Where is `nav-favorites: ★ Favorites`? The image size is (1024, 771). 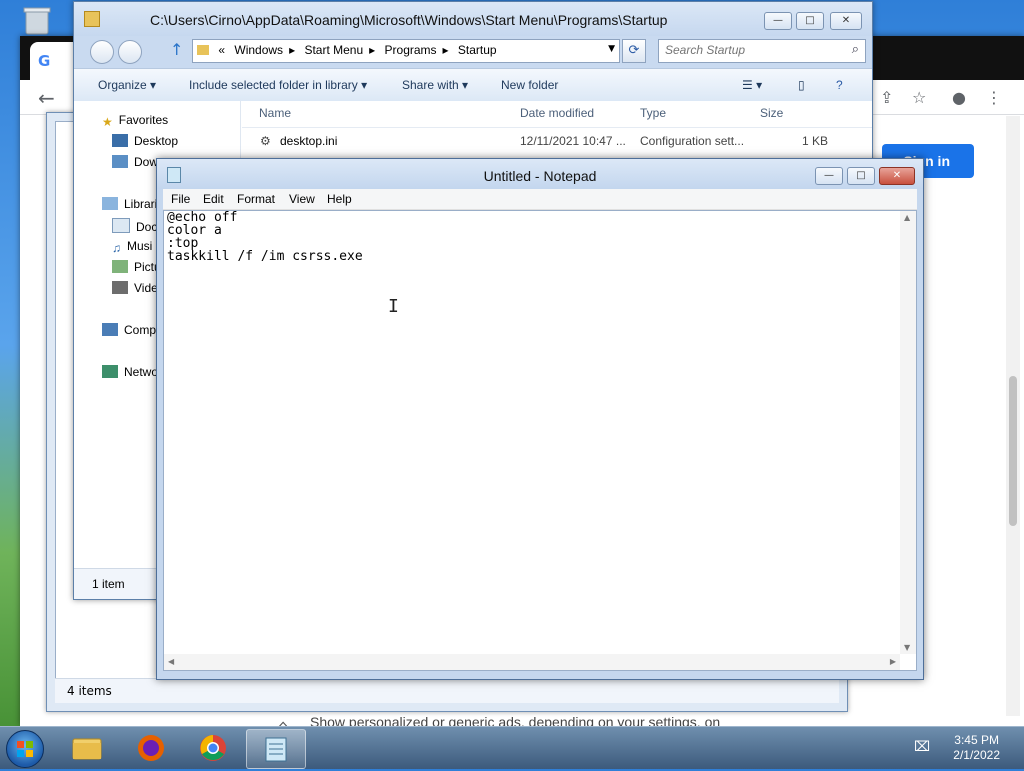 nav-favorites: ★ Favorites is located at coordinates (135, 121).